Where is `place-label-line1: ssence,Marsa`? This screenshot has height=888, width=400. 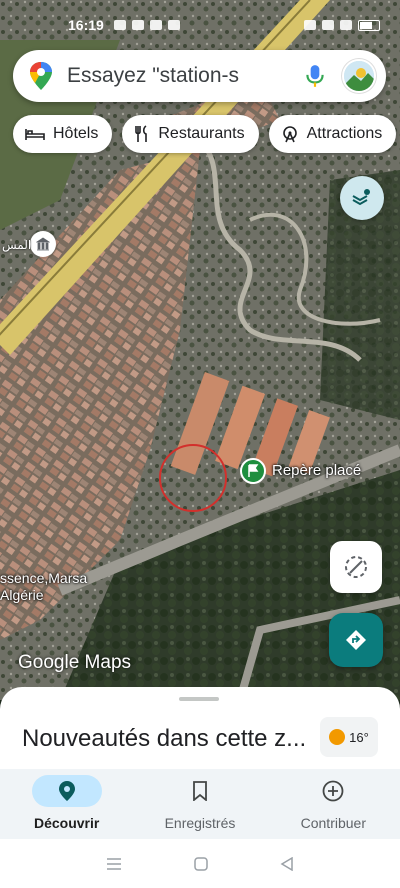
place-label-line1: ssence,Marsa is located at coordinates (44, 578).